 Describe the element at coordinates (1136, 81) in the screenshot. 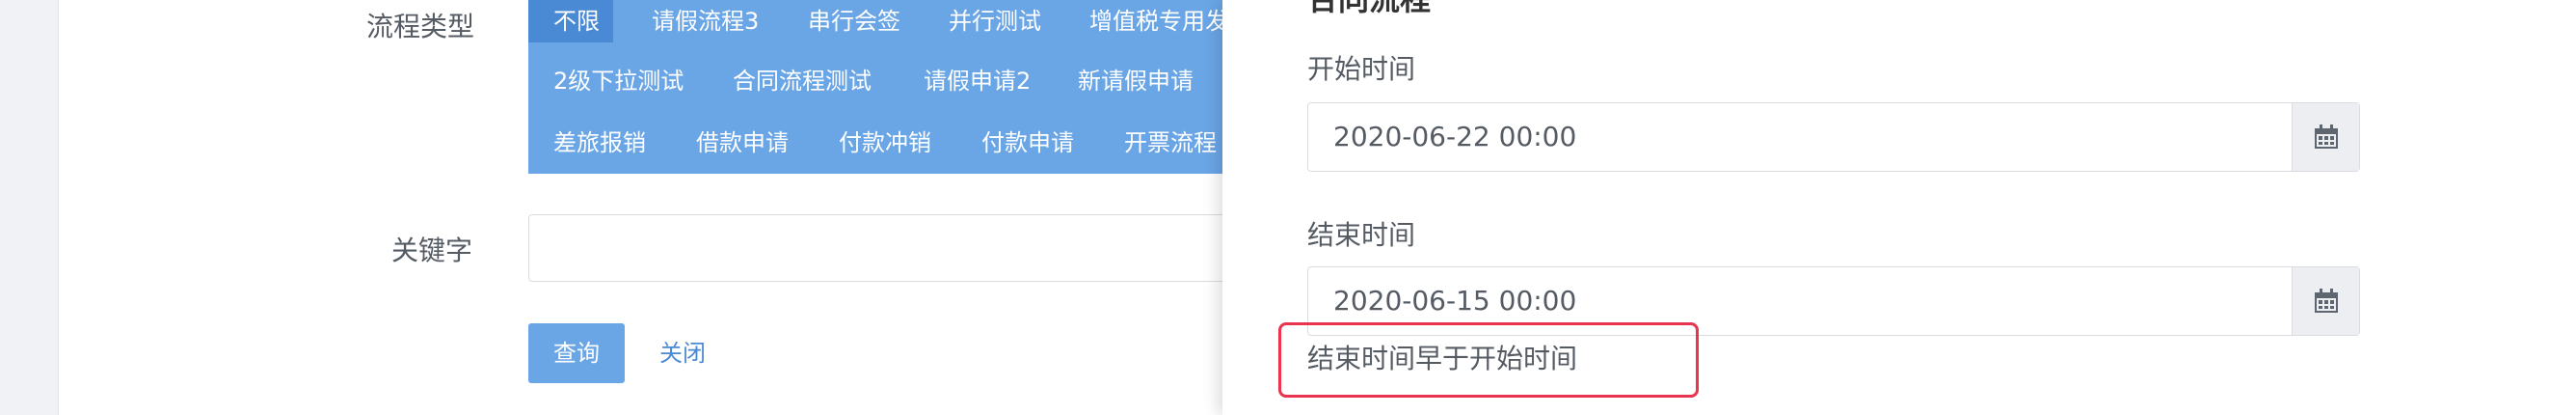

I see `flow-type-option: 新请假申请` at that location.